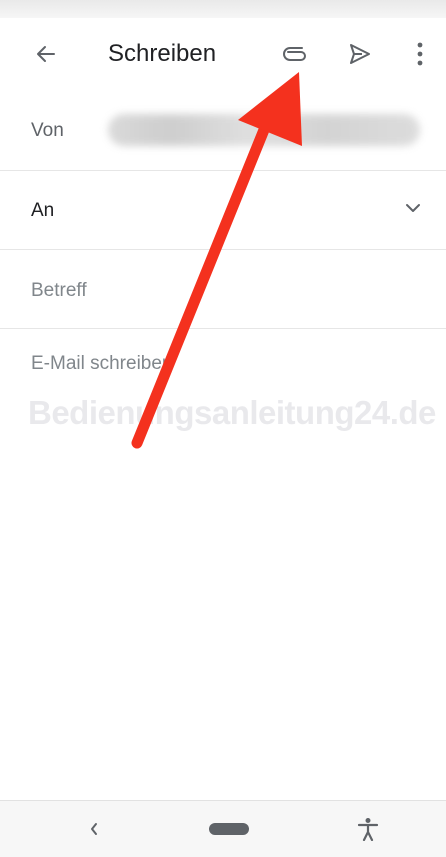 This screenshot has width=446, height=857. I want to click on watermark: Bedienungsanleitung24.de, so click(232, 412).